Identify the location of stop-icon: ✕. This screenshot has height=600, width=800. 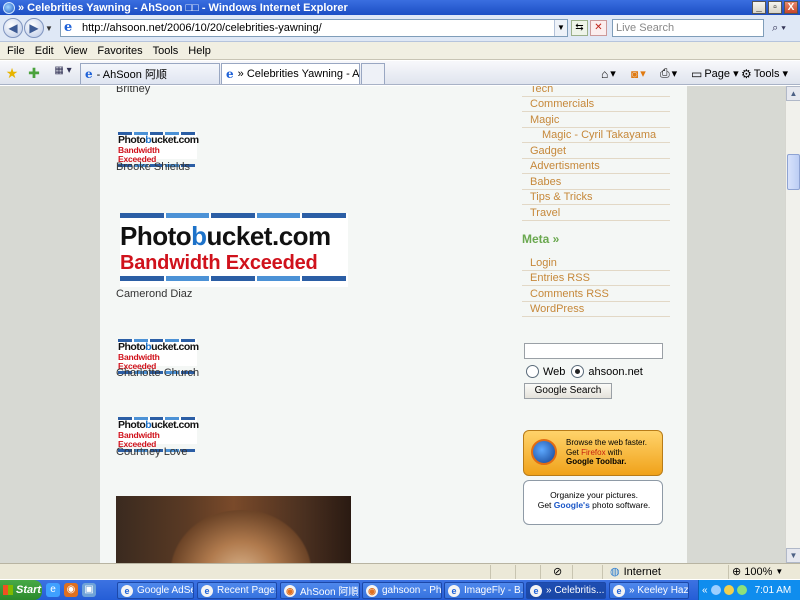
(598, 28).